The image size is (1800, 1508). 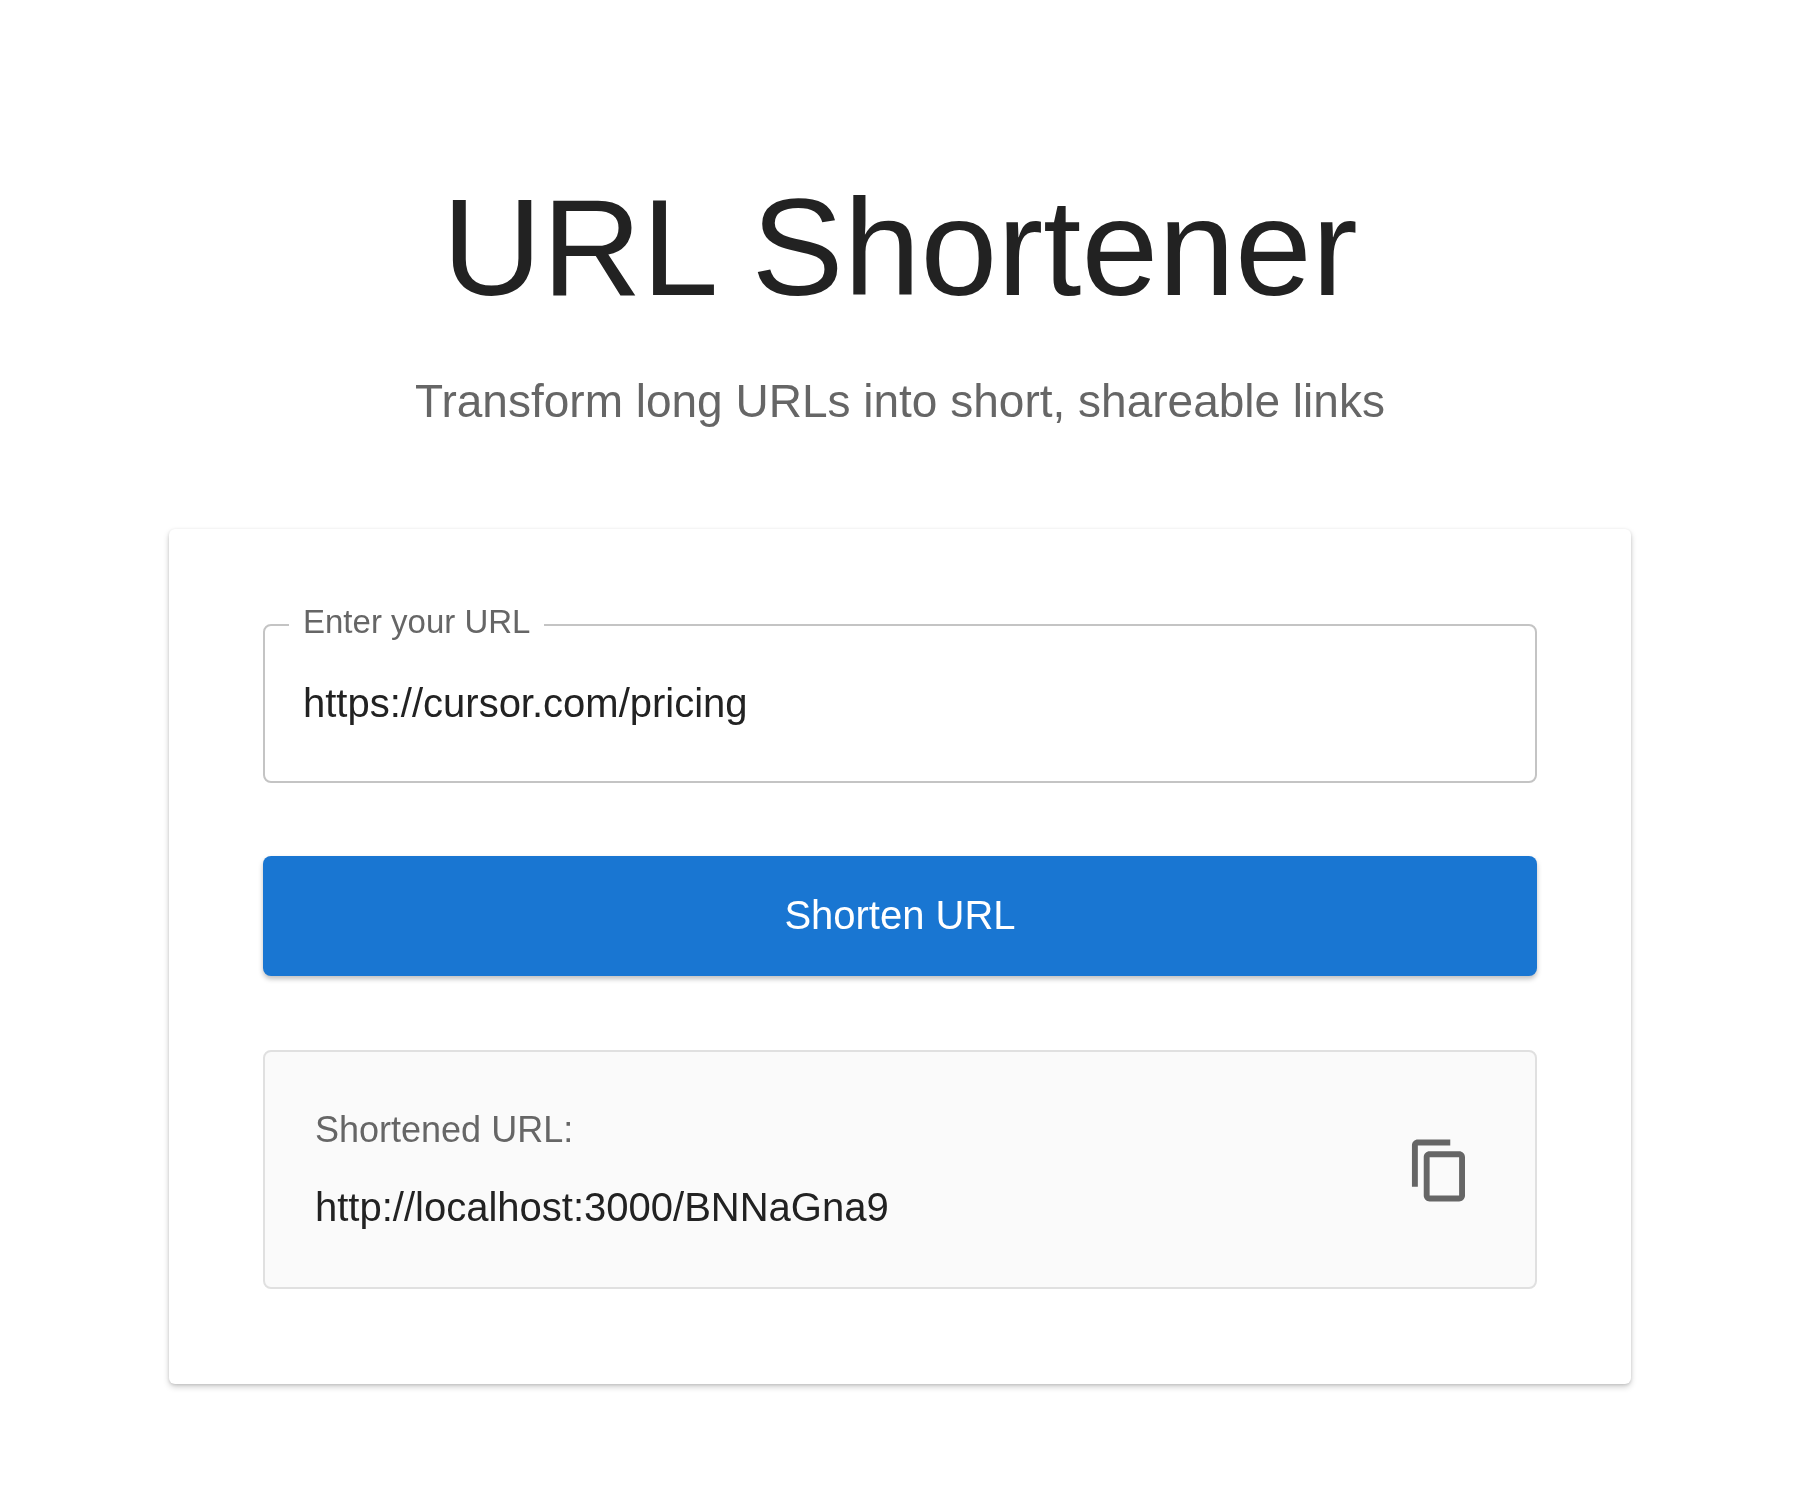 I want to click on shorten-button: Shorten URL, so click(x=900, y=916).